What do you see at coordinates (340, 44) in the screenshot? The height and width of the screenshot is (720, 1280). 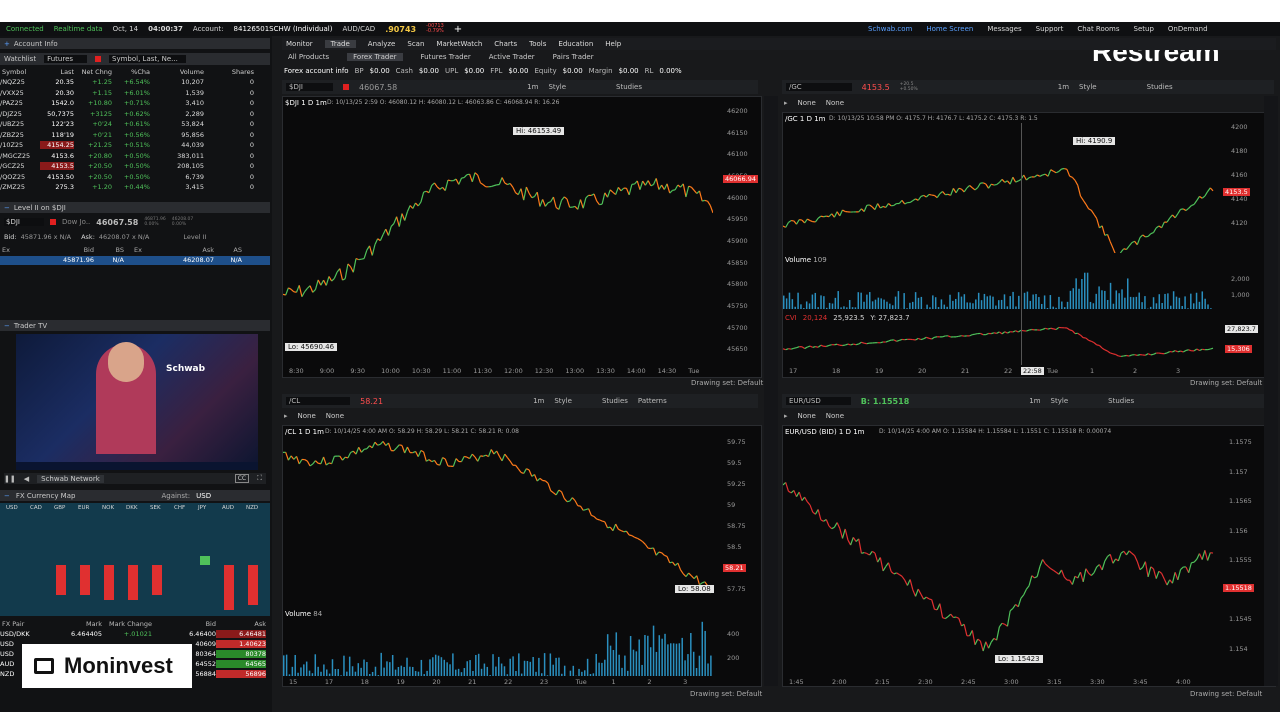 I see `tab-trade: Trade` at bounding box center [340, 44].